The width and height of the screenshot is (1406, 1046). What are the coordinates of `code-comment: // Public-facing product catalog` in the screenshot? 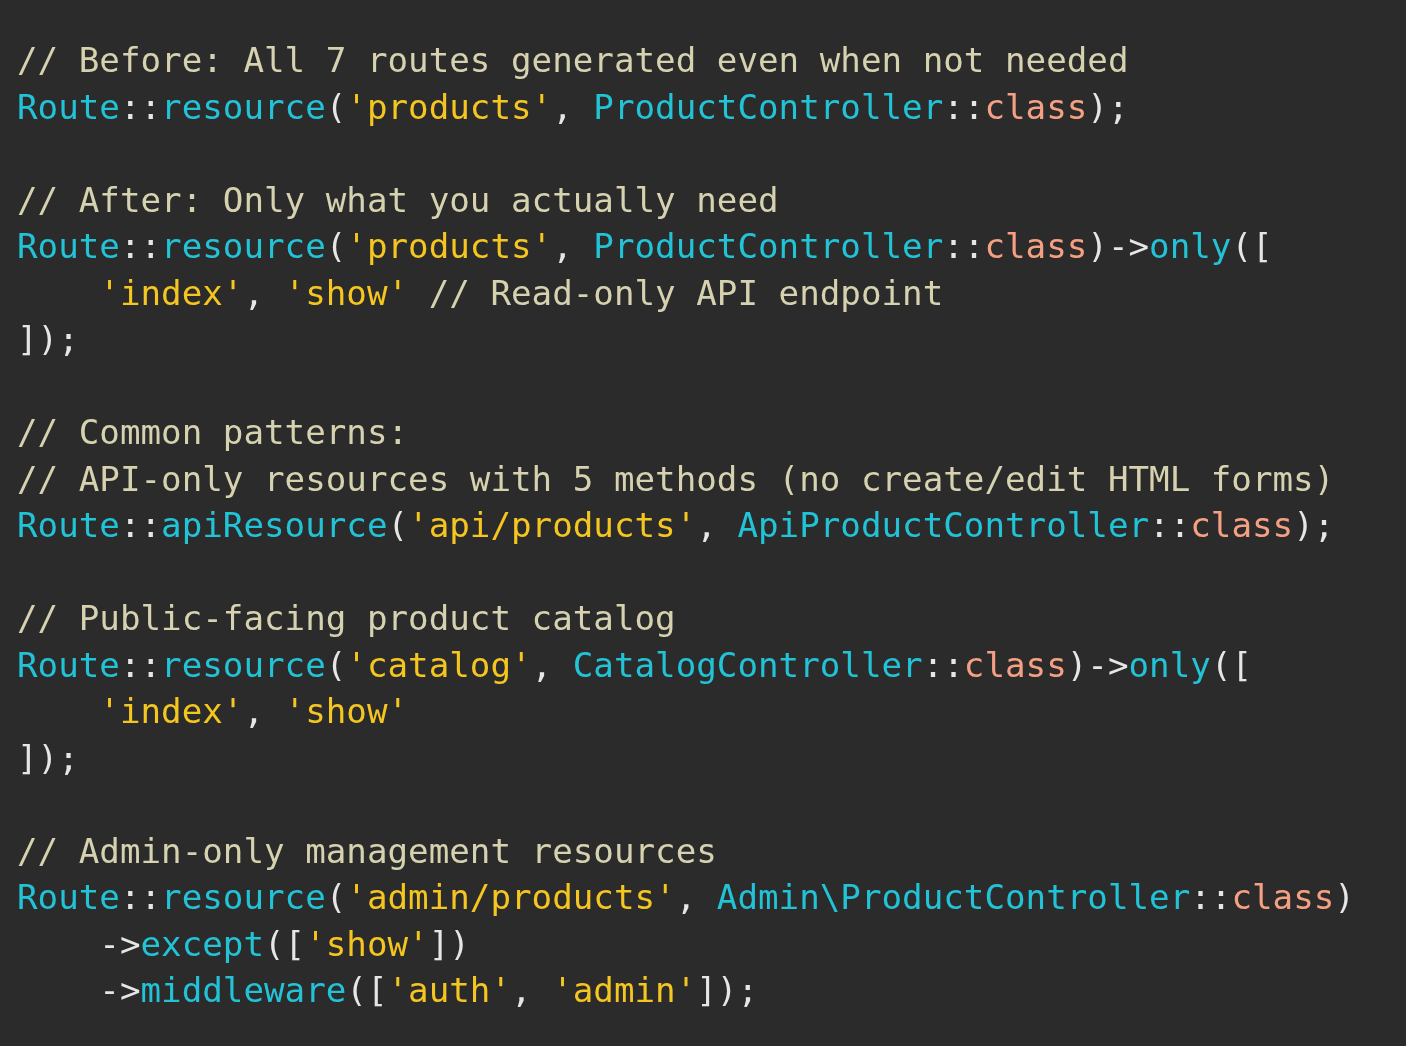 It's located at (346, 618).